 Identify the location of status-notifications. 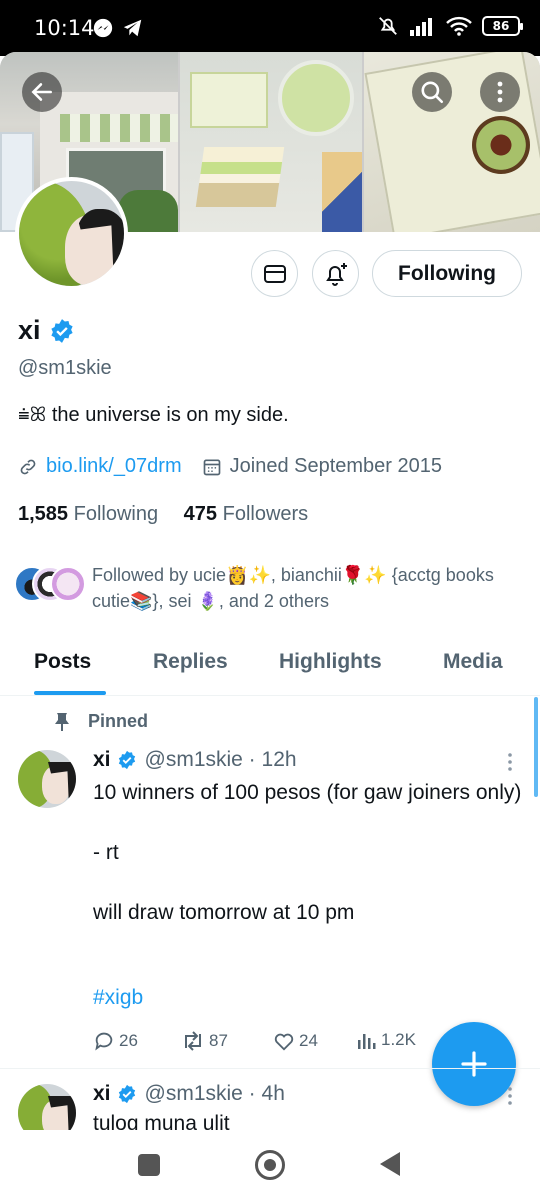
(118, 28).